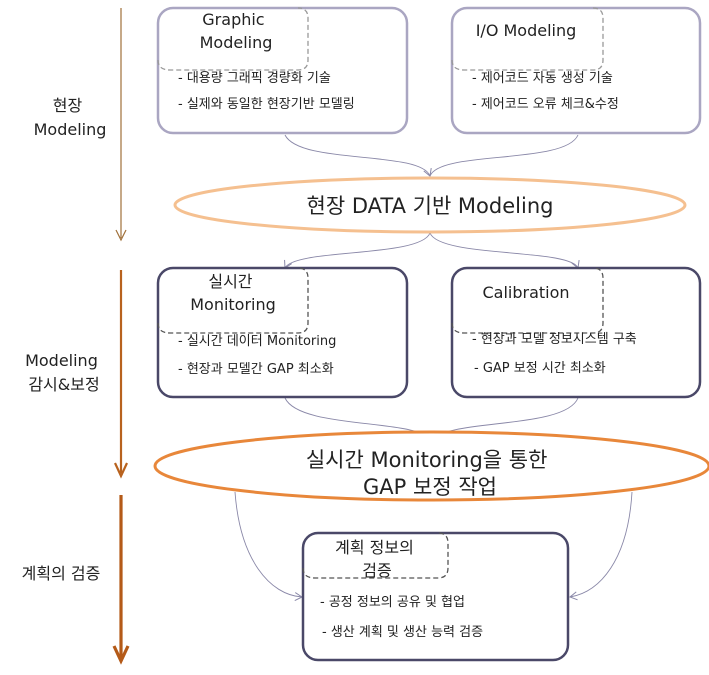 This screenshot has height=675, width=709. Describe the element at coordinates (526, 30) in the screenshot. I see `box-title: I/O Modeling` at that location.